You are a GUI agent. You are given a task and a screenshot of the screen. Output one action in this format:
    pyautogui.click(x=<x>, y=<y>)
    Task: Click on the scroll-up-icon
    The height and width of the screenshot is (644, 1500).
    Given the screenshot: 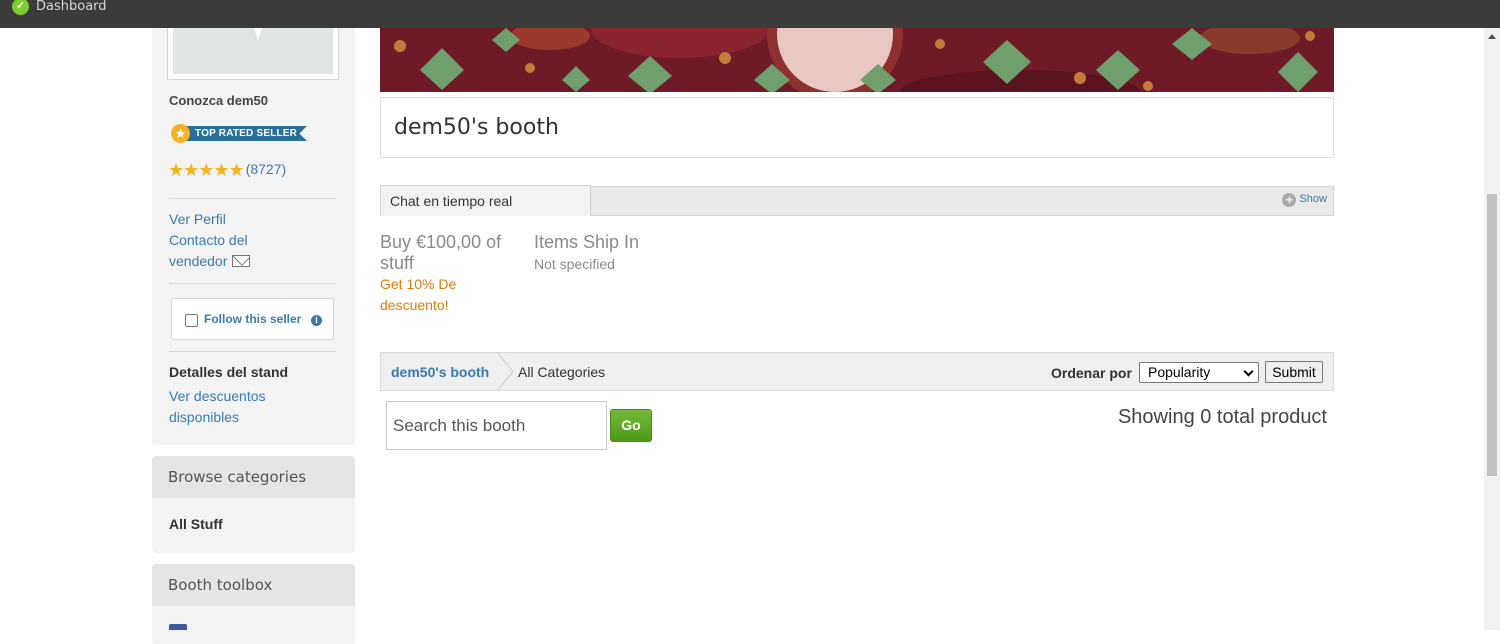 What is the action you would take?
    pyautogui.click(x=1492, y=36)
    